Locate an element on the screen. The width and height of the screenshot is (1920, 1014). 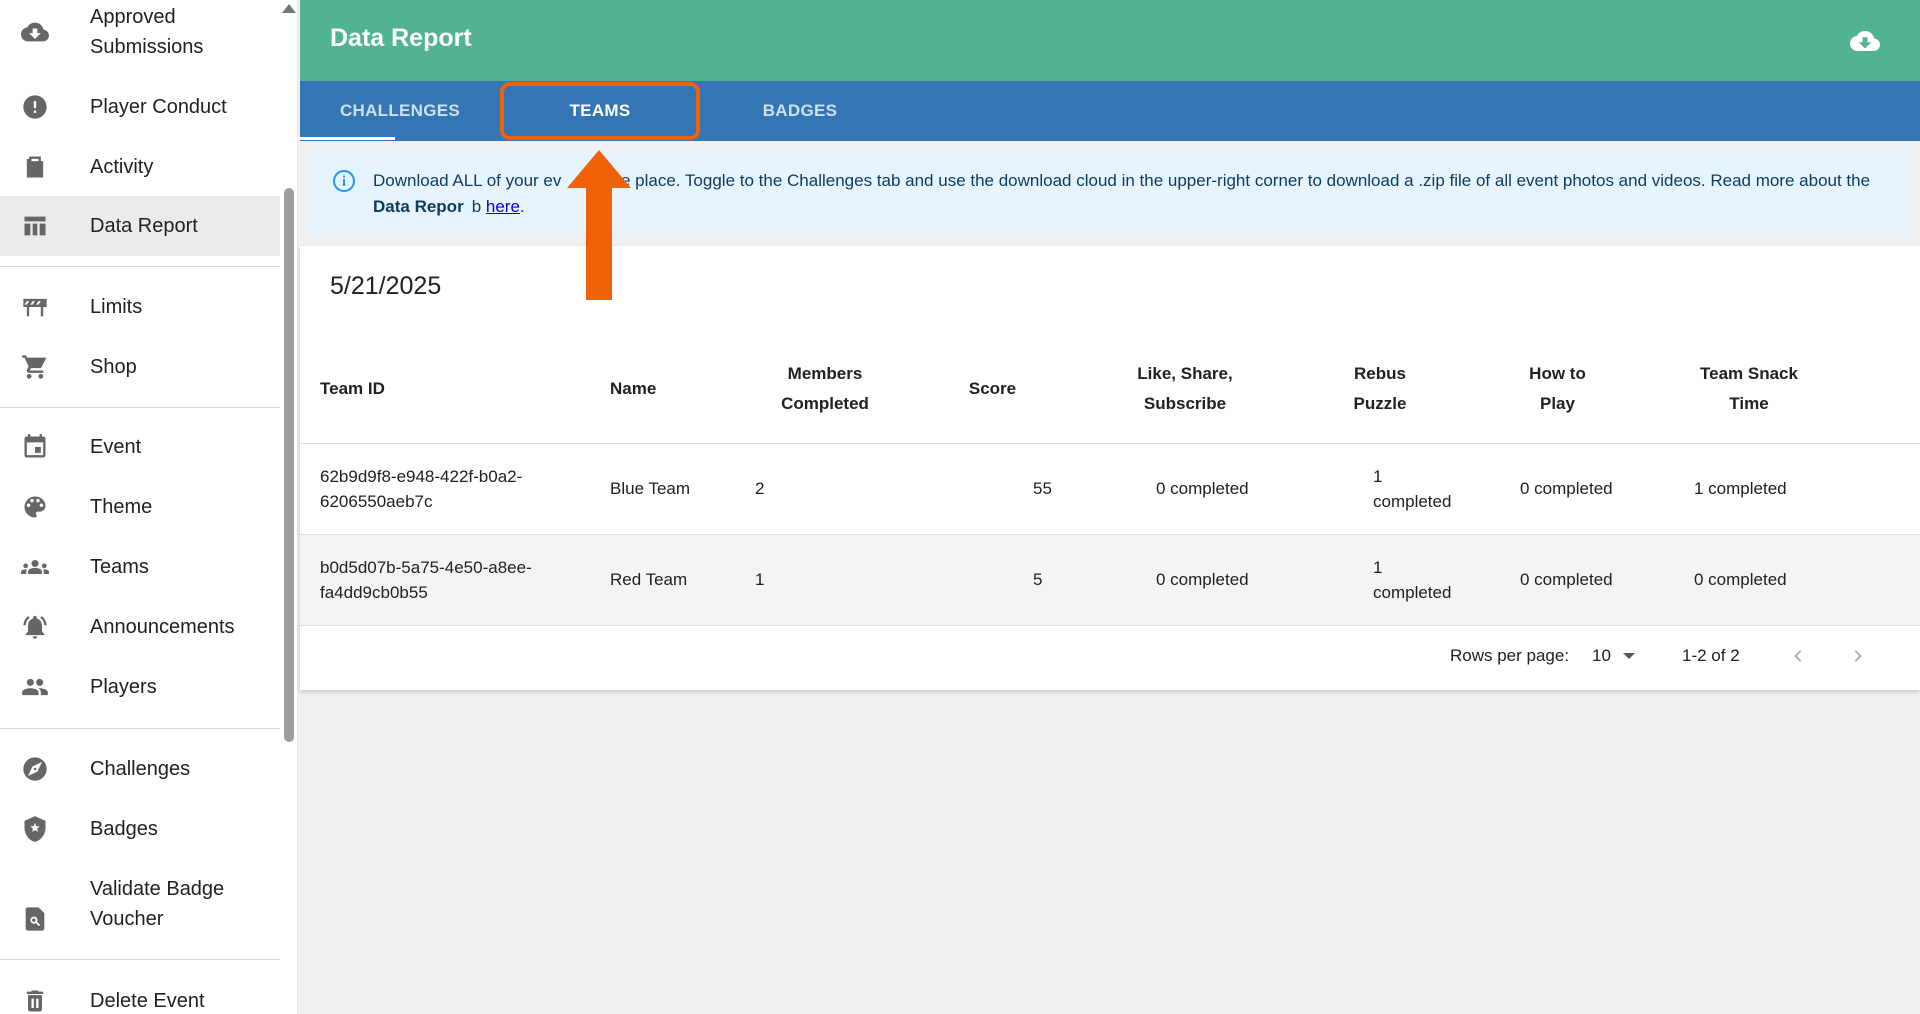
sidebar-item-label: Shop is located at coordinates (113, 367).